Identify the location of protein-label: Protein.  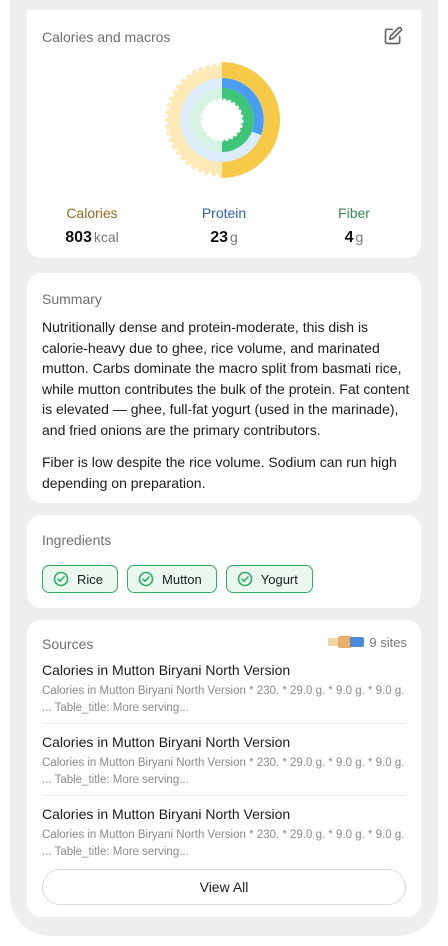
(224, 213).